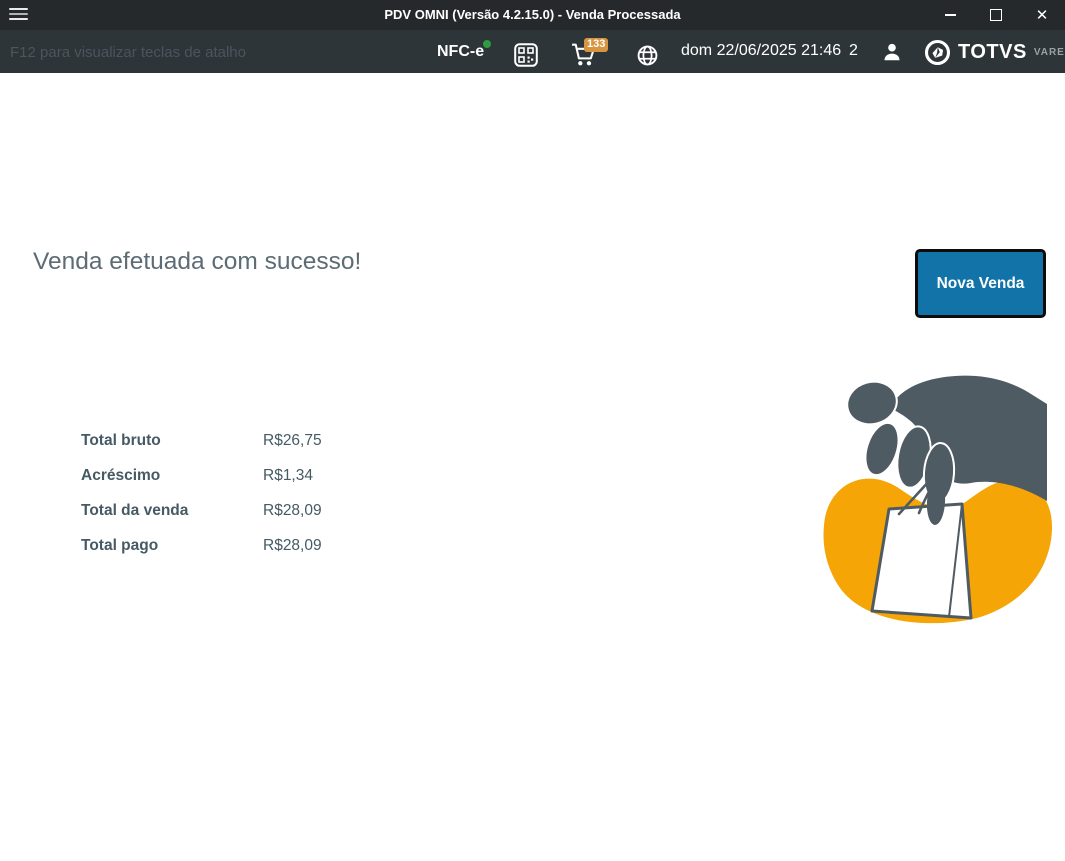 The height and width of the screenshot is (861, 1065). I want to click on close-icon: ✕, so click(1042, 15).